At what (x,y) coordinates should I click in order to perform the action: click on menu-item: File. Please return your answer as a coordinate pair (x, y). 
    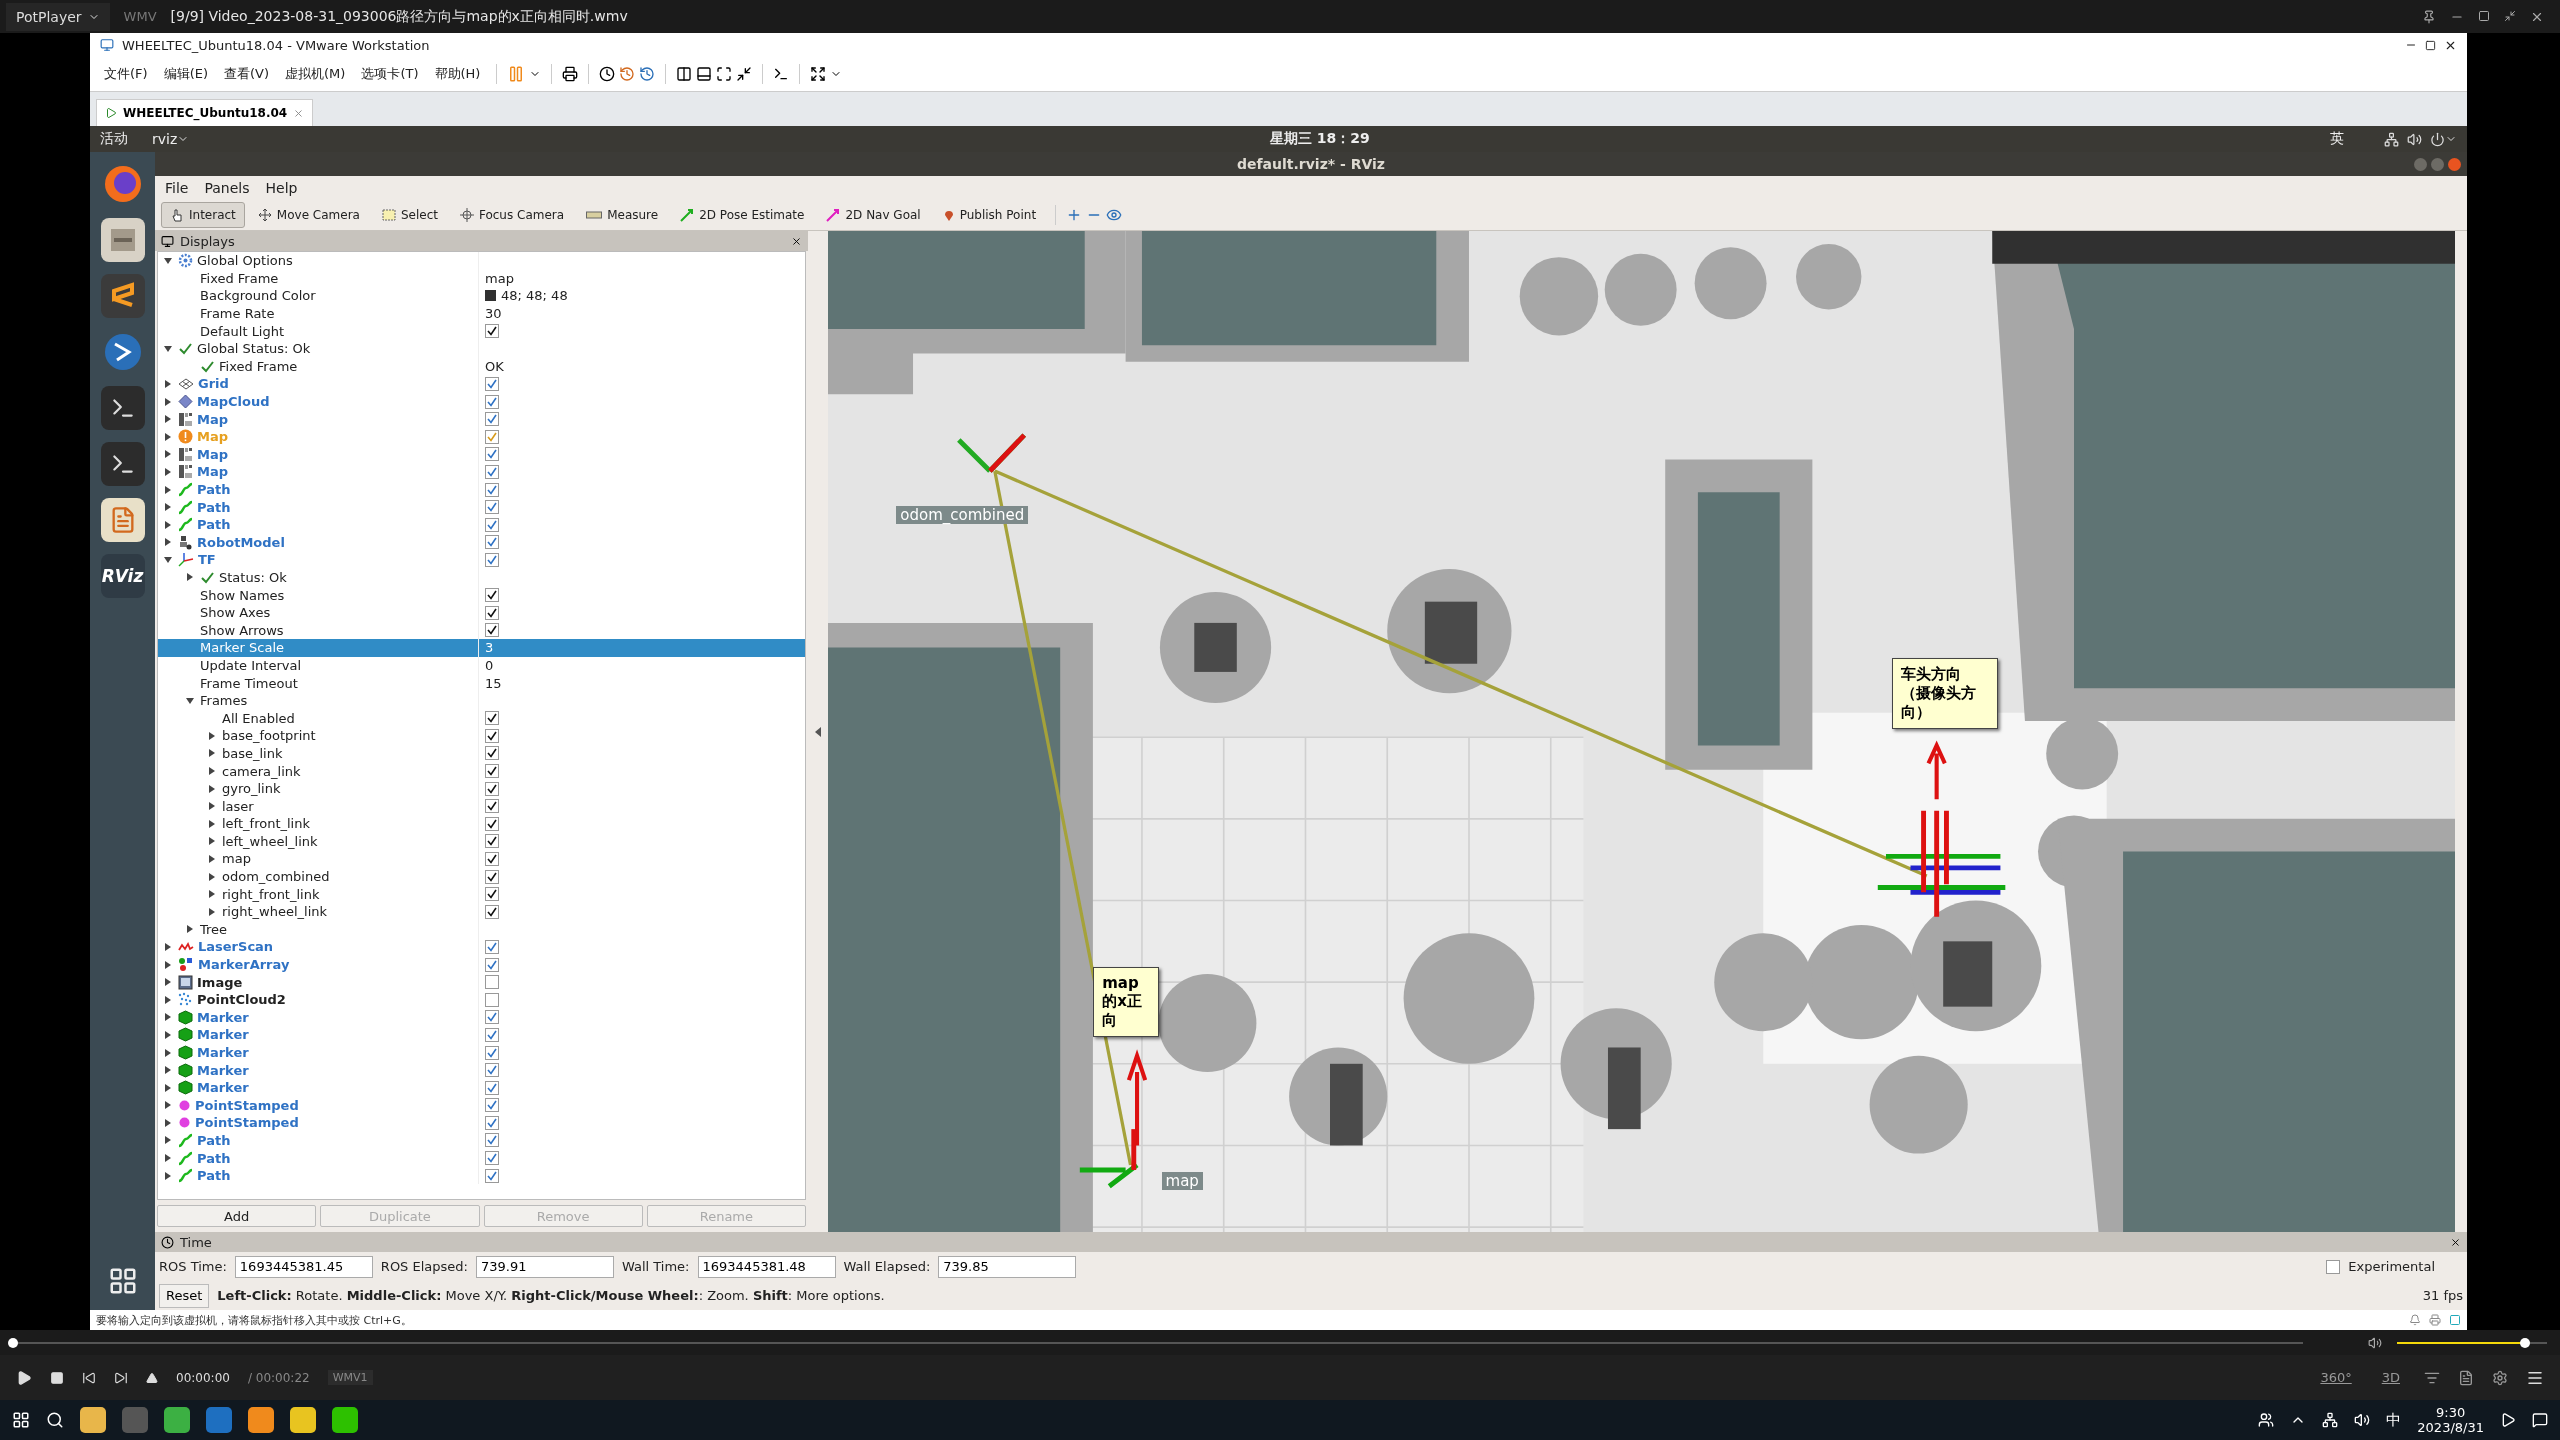
    Looking at the image, I should click on (177, 188).